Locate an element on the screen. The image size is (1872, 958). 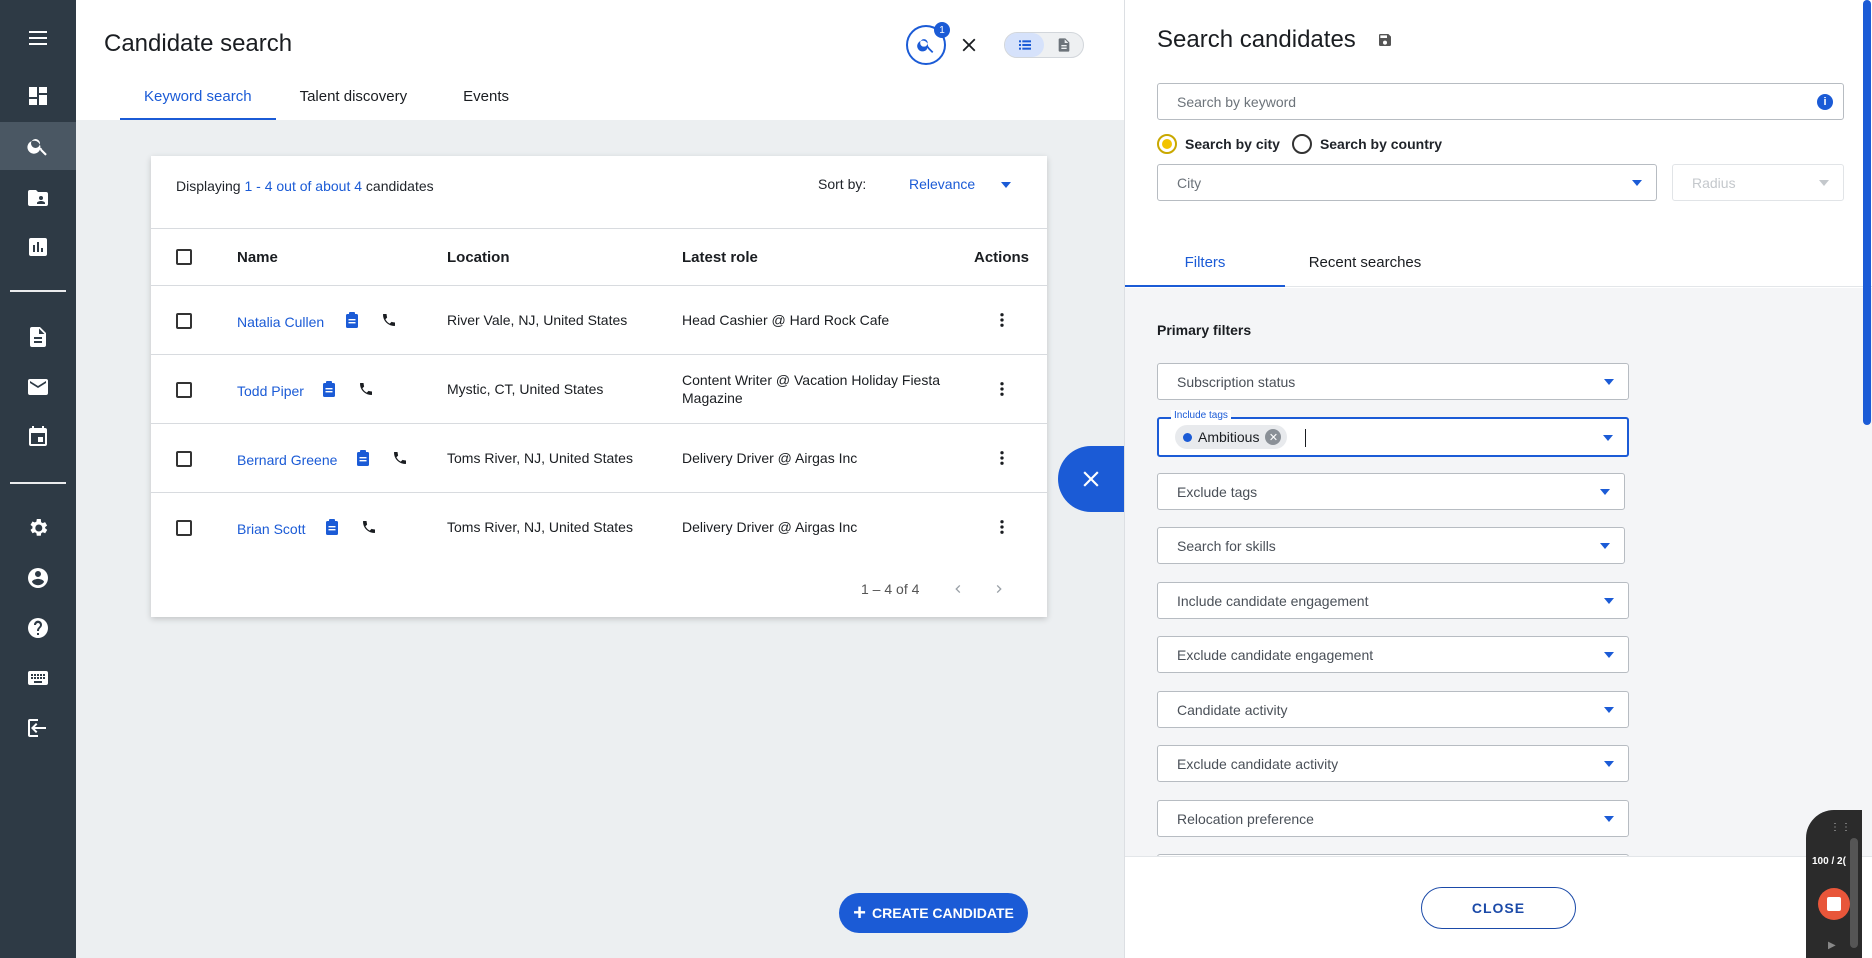
clear-search-button is located at coordinates (969, 45).